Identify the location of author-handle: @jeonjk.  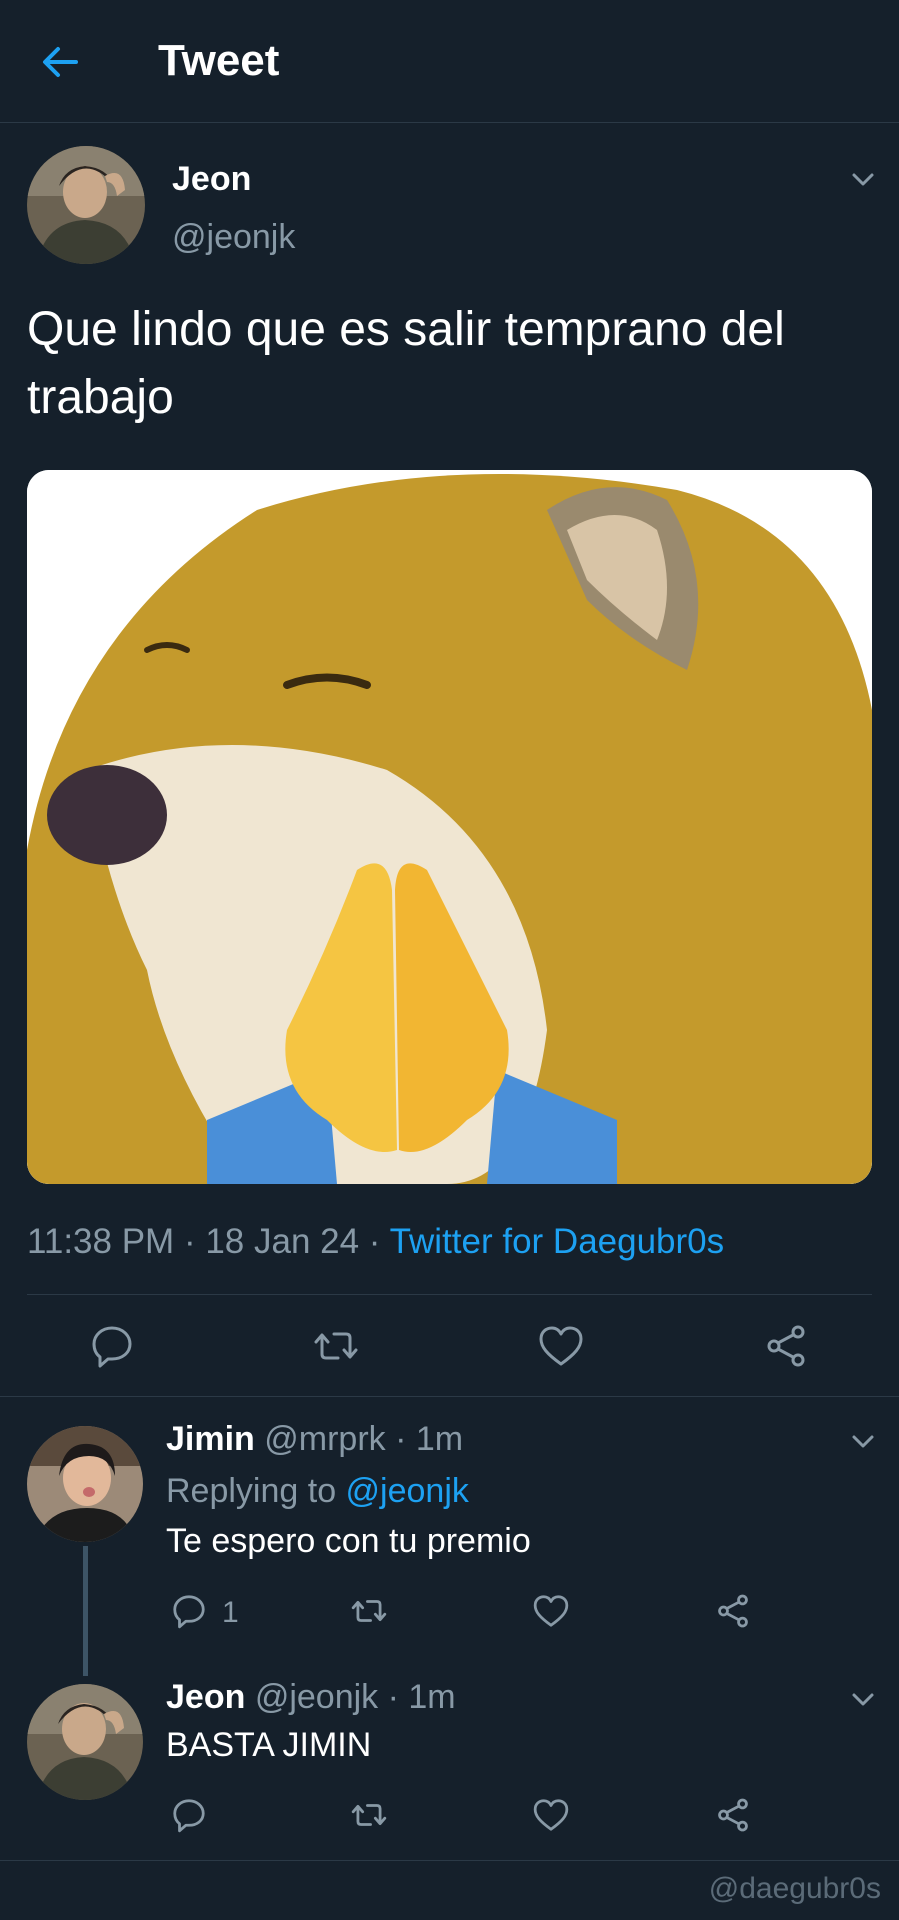
(233, 237).